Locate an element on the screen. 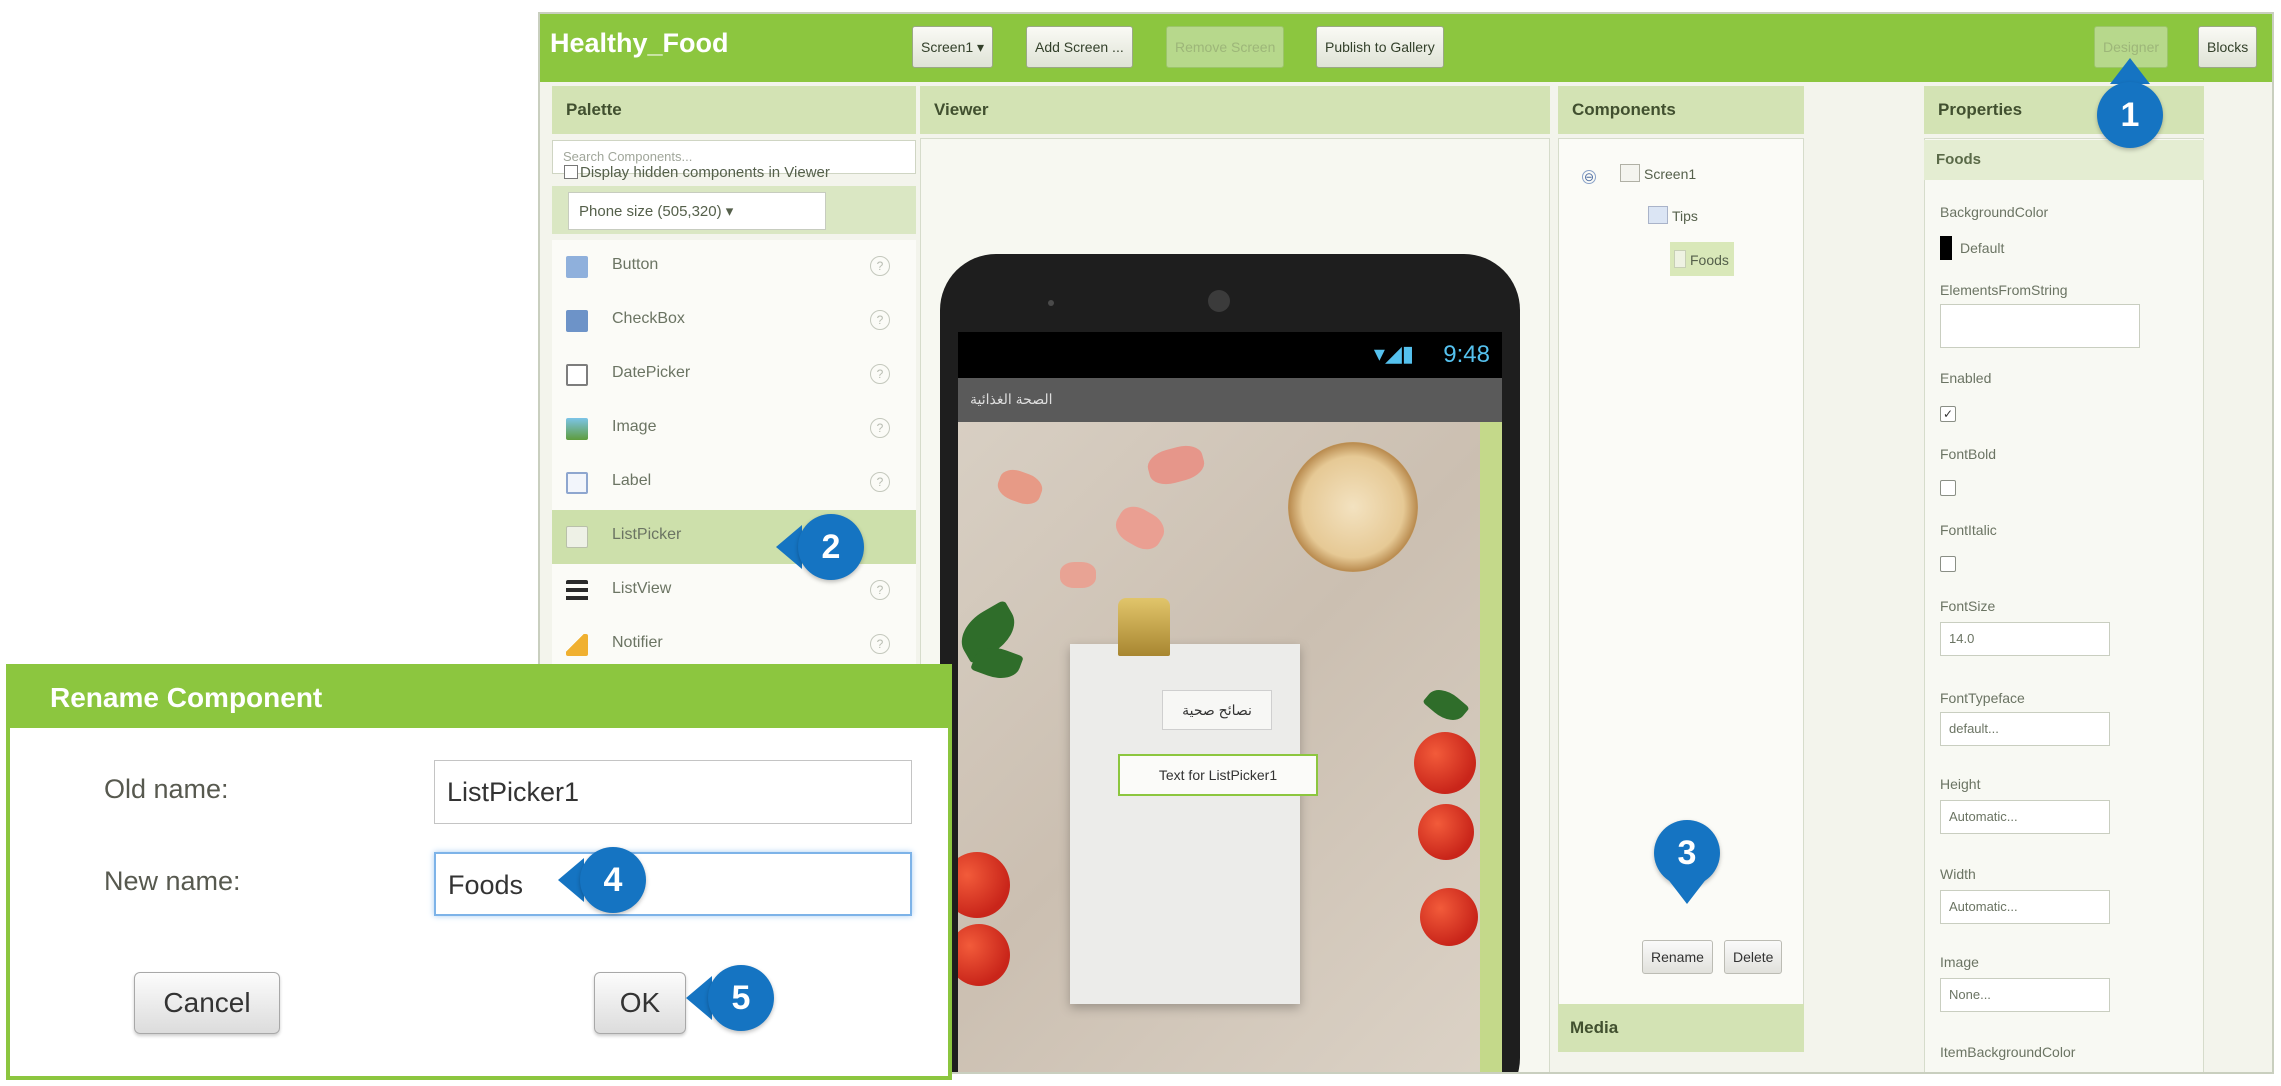  label-icon is located at coordinates (577, 483).